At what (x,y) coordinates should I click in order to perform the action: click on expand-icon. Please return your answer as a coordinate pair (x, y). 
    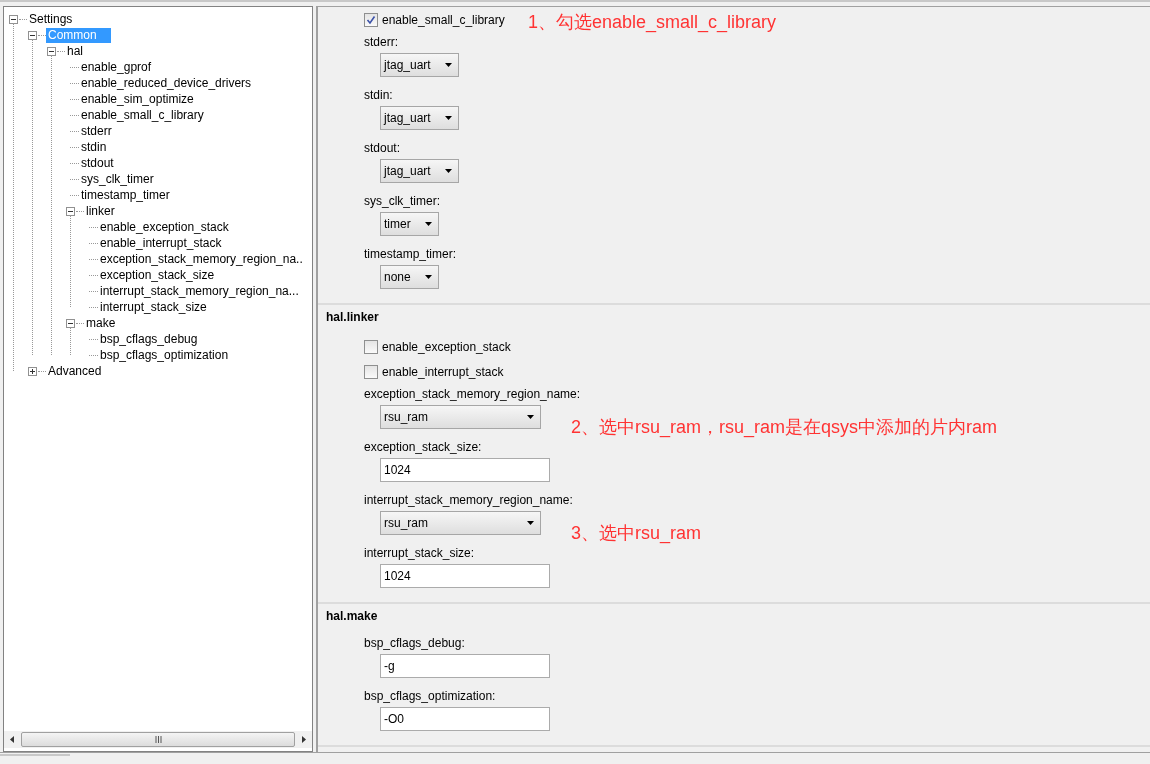
    Looking at the image, I should click on (32, 371).